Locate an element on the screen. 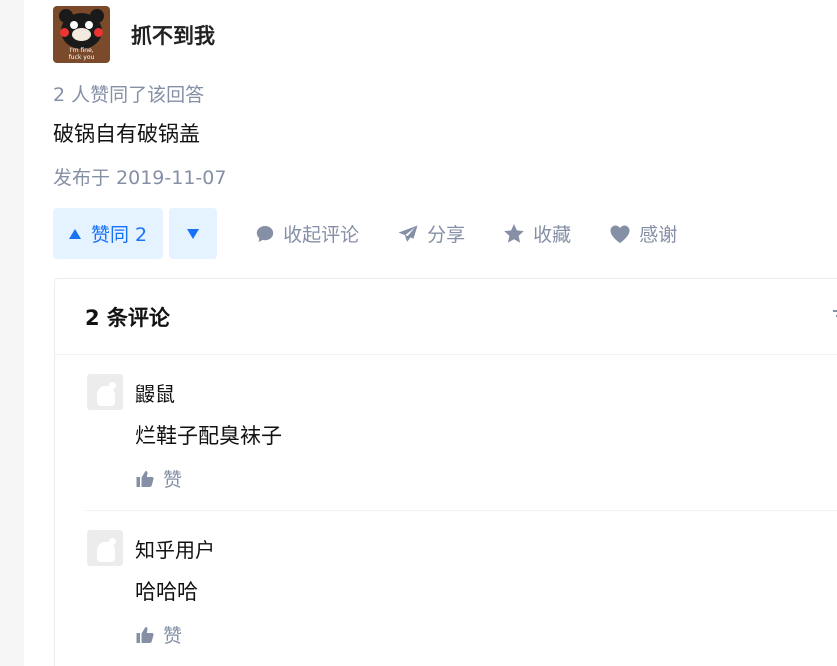 This screenshot has width=837, height=666. author-name: 抓不到我 is located at coordinates (173, 35).